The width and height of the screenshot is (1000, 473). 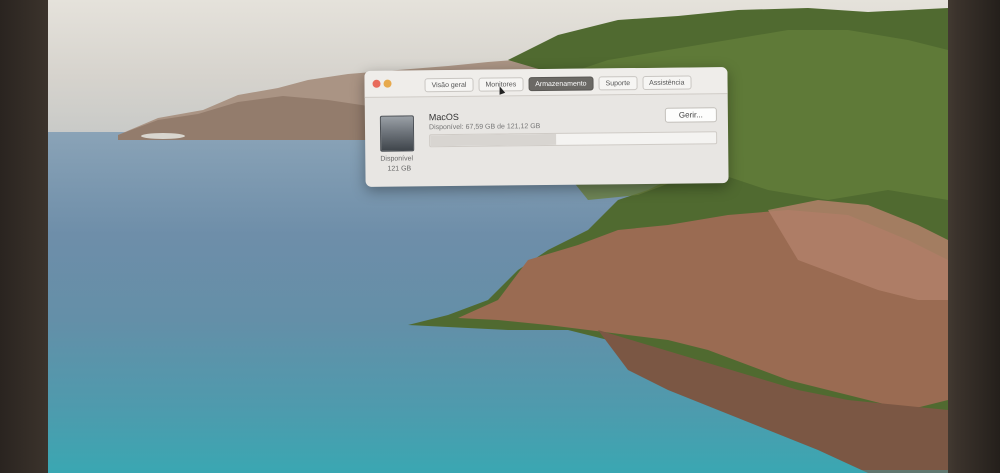 I want to click on tab-support: Suporte, so click(x=618, y=83).